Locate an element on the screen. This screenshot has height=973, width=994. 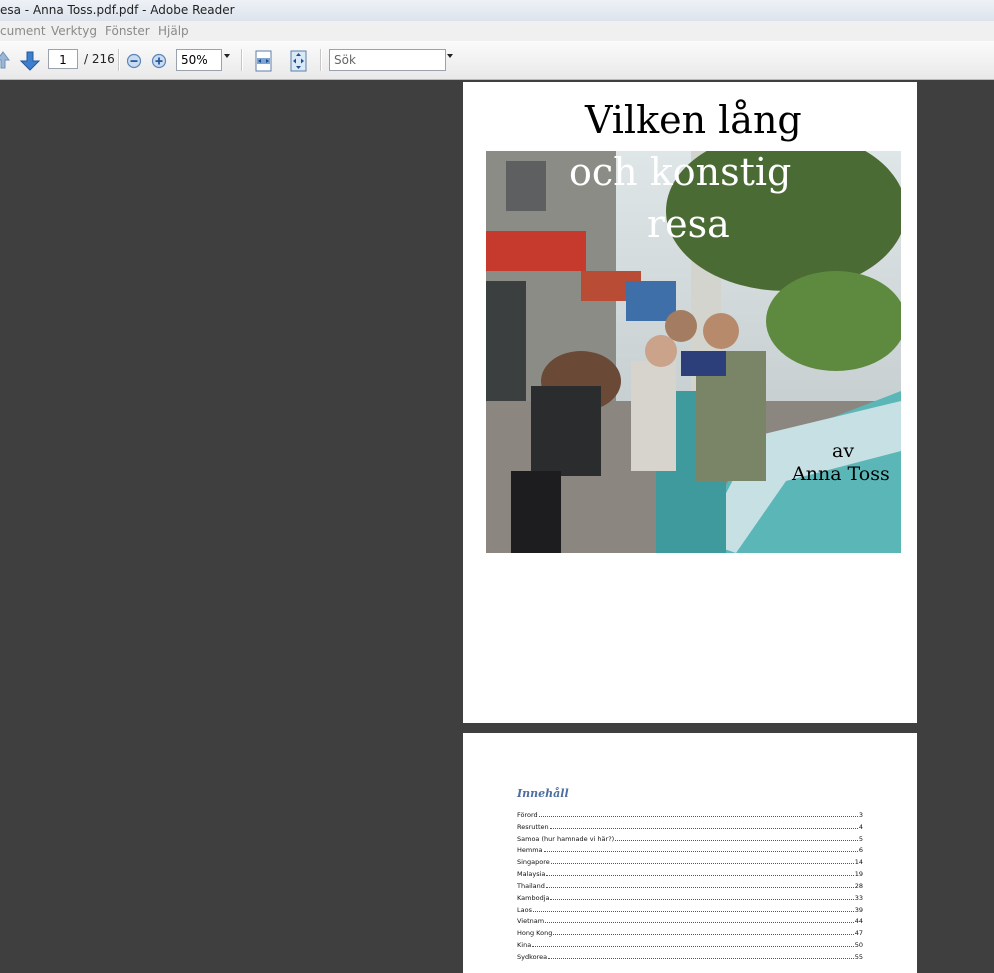
toc-entry: Förord 3 is located at coordinates (690, 815).